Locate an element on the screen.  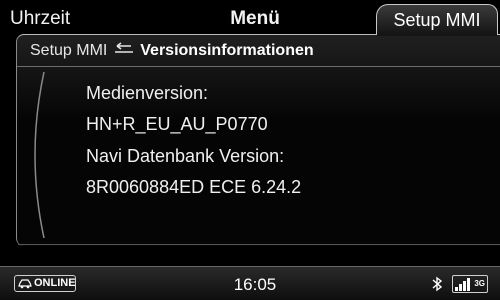
online-badge: ONLINE is located at coordinates (45, 283).